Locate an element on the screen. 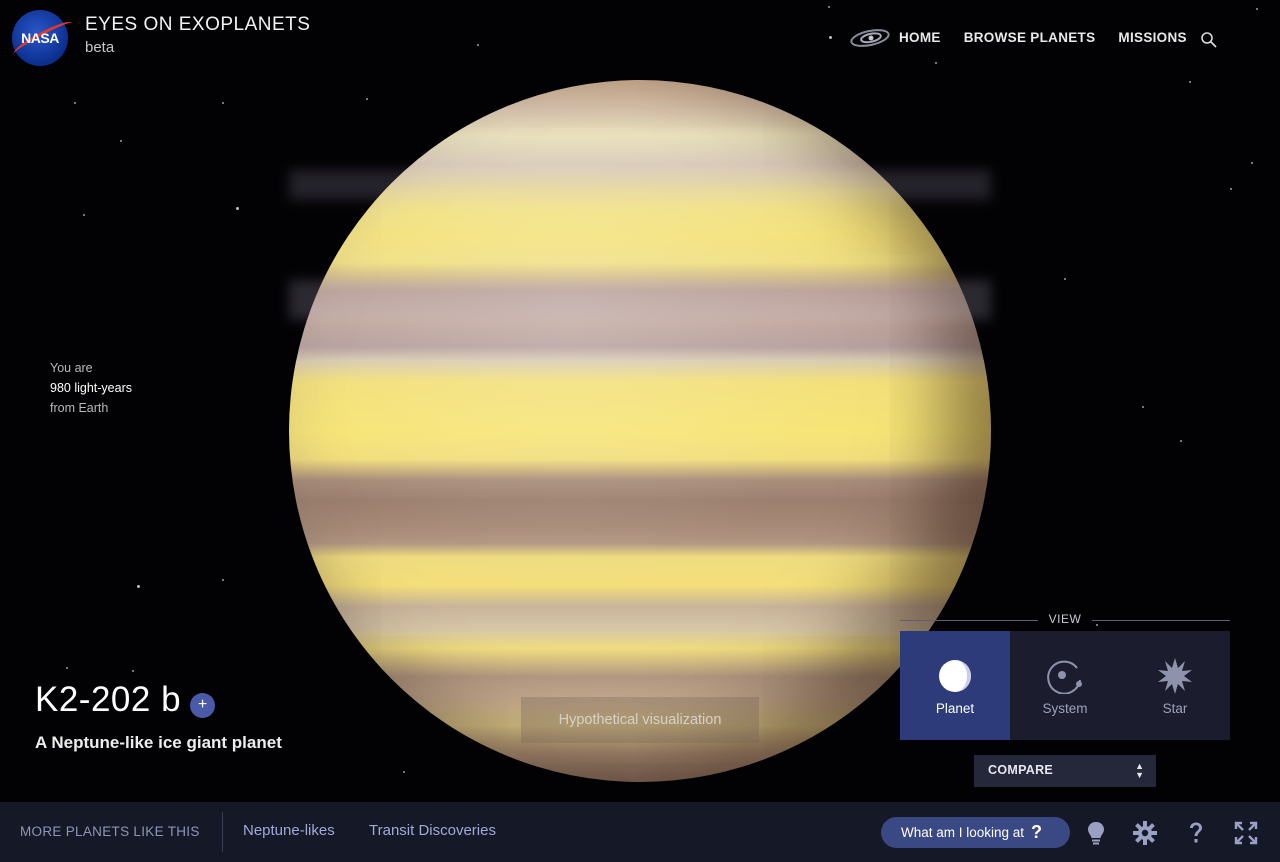 This screenshot has height=862, width=1280. nav-browse-planets: BROWSE PLANETS is located at coordinates (1030, 37).